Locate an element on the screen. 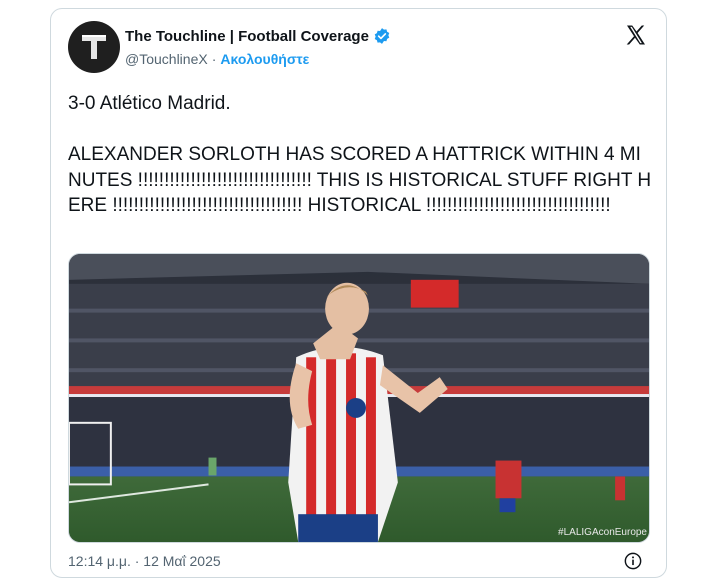  author-name-row: The Touchline | Football Coverage is located at coordinates (258, 36).